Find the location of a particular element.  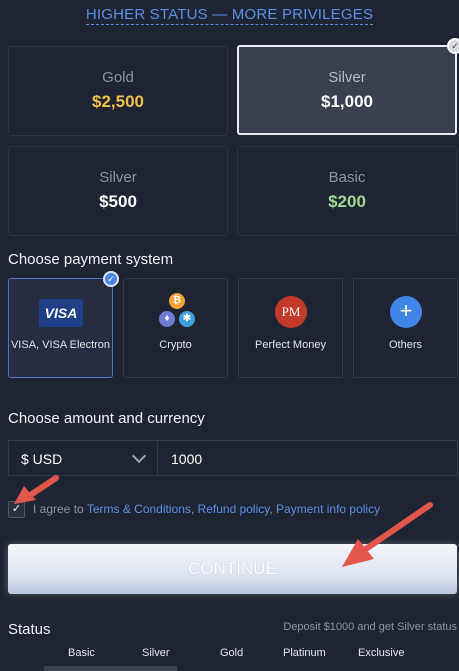

payment-perfect-money: PM Perfect Money is located at coordinates (290, 328).